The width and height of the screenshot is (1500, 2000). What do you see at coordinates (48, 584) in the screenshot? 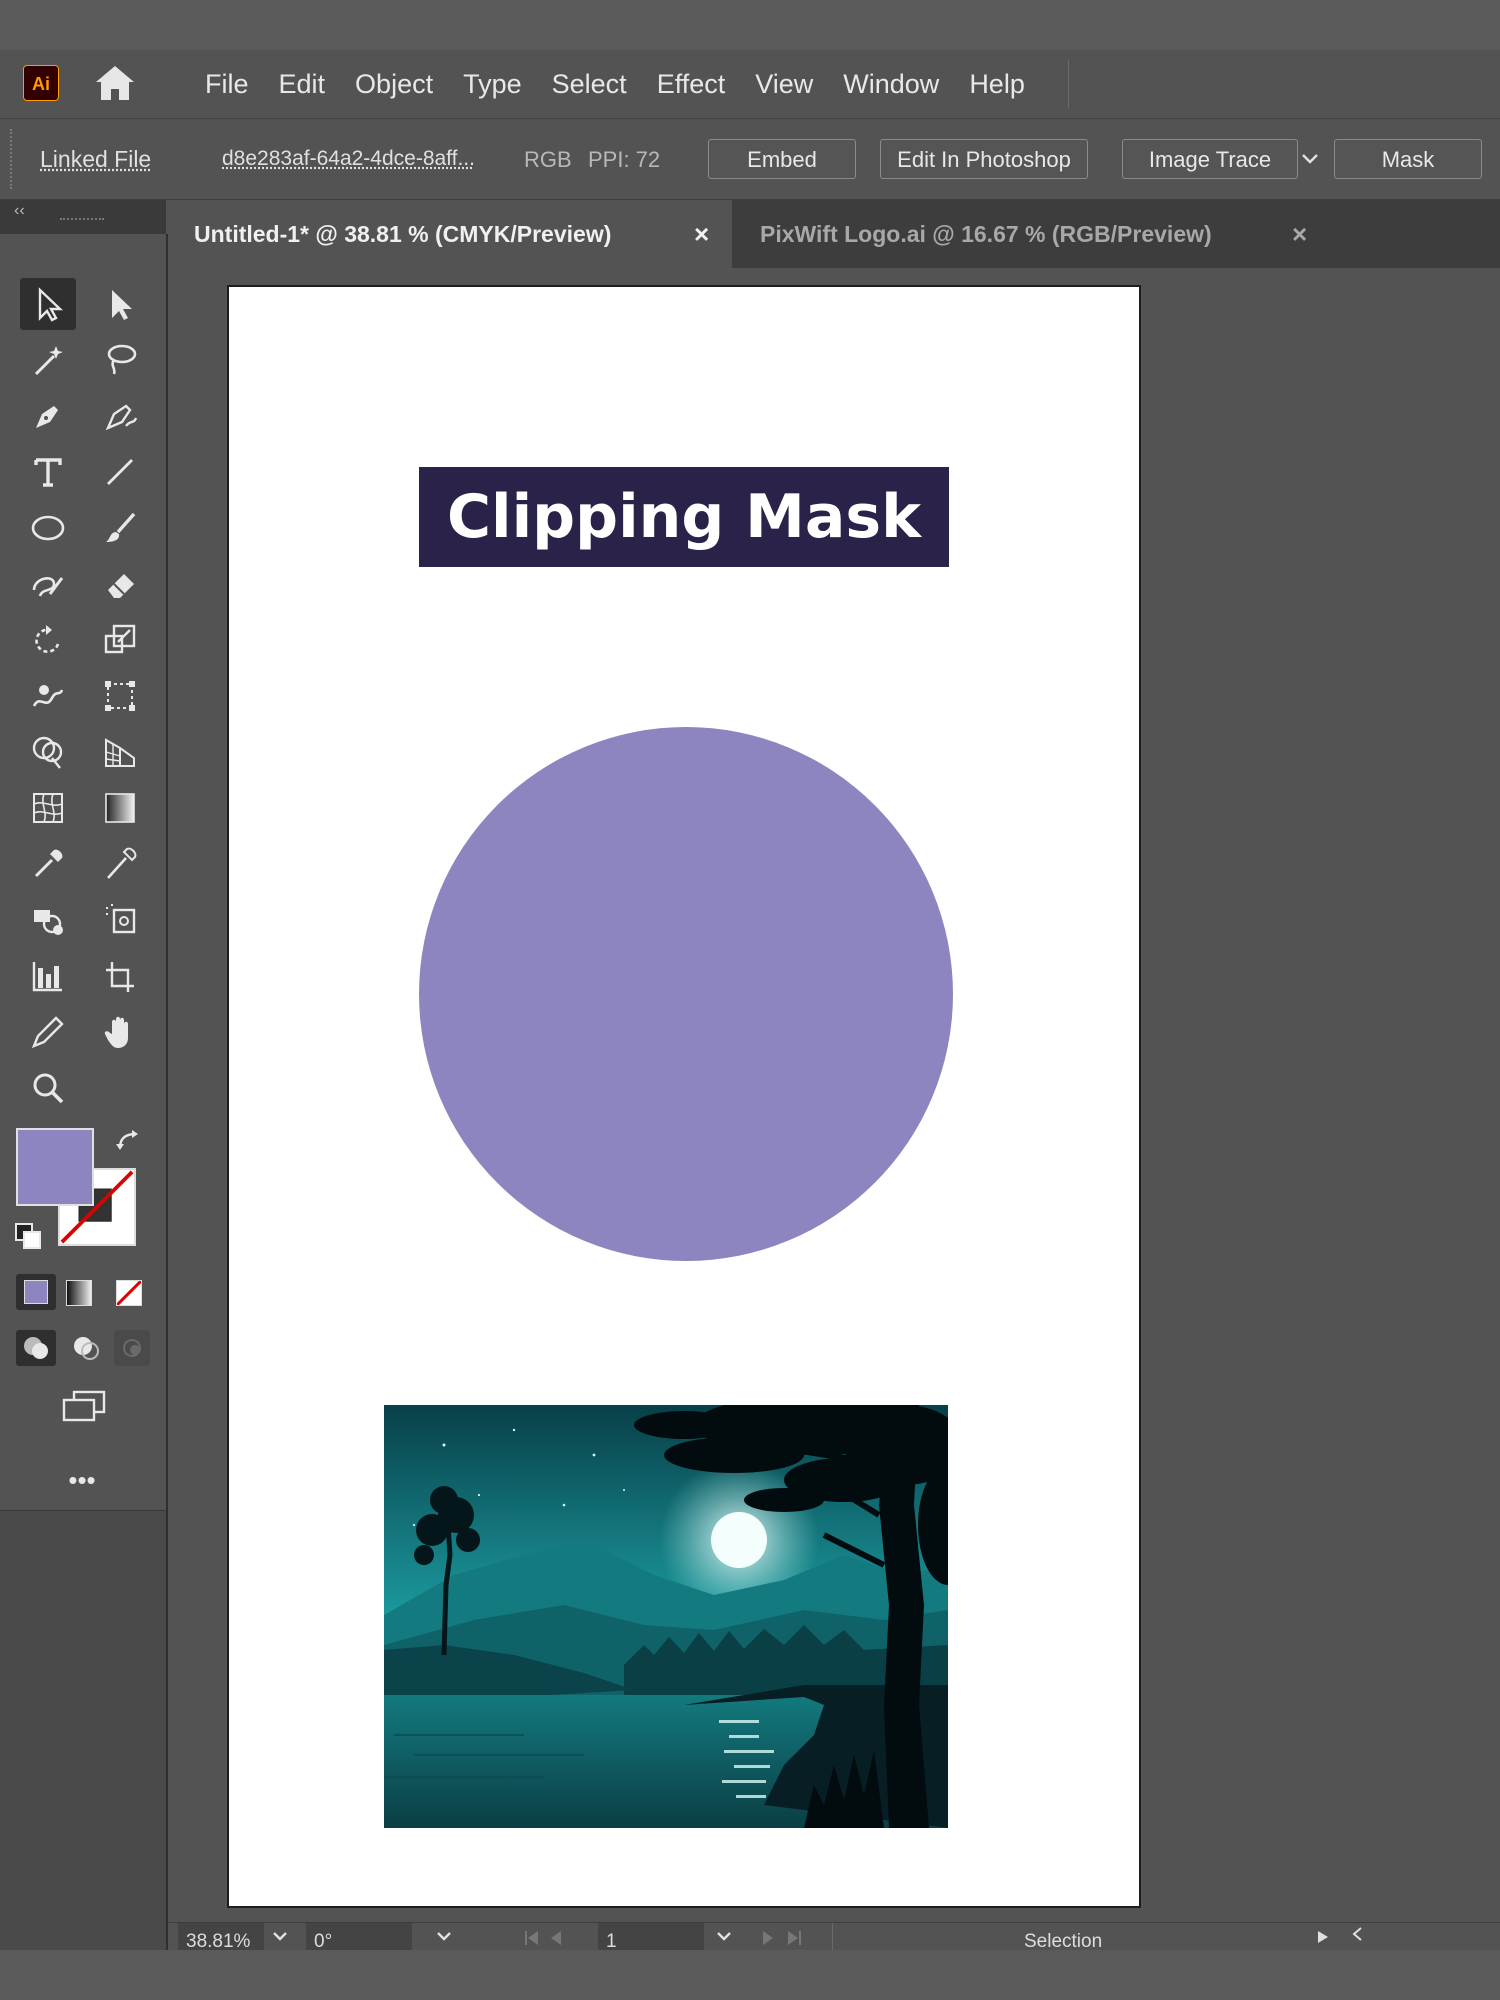
I see `shaper-tool-icon` at bounding box center [48, 584].